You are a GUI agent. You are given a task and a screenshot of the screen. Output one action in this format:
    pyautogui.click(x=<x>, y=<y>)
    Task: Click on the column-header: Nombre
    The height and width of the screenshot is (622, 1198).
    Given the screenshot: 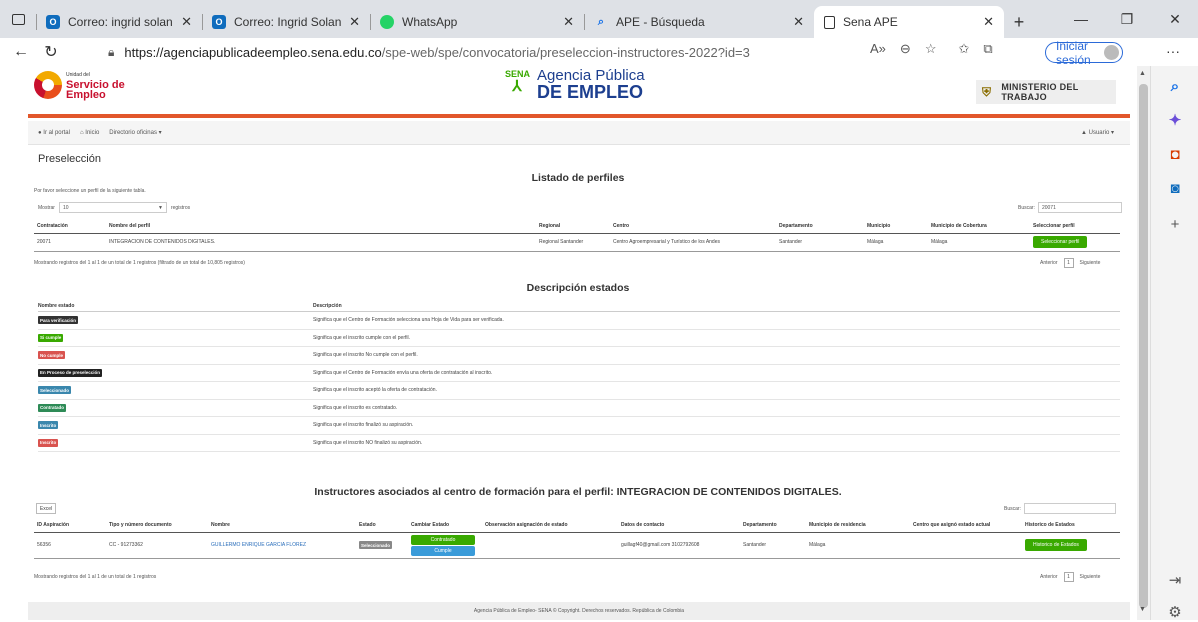 What is the action you would take?
    pyautogui.click(x=282, y=525)
    